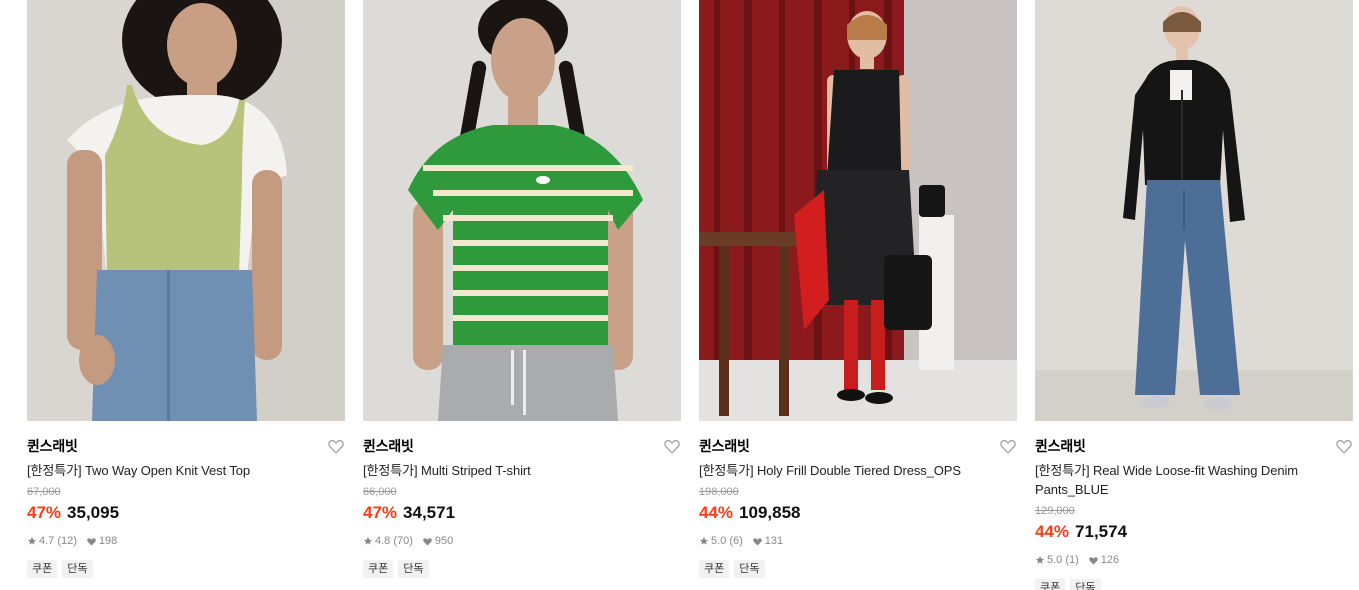 The height and width of the screenshot is (590, 1359). Describe the element at coordinates (508, 470) in the screenshot. I see `product-title: [한정특가] Multi Striped T-shirt` at that location.